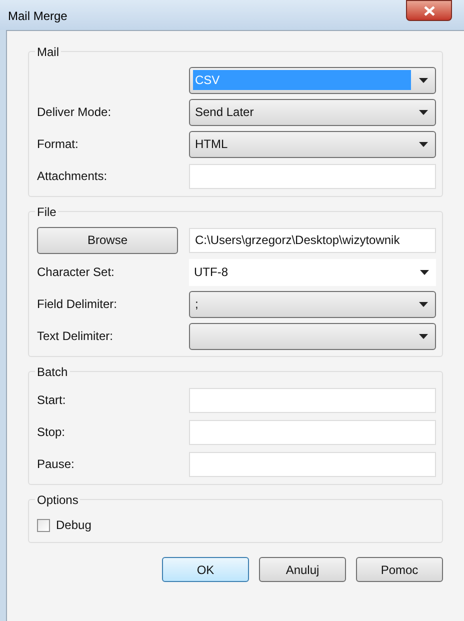 Image resolution: width=464 pixels, height=621 pixels. What do you see at coordinates (74, 112) in the screenshot?
I see `field-label: Deliver Mode:` at bounding box center [74, 112].